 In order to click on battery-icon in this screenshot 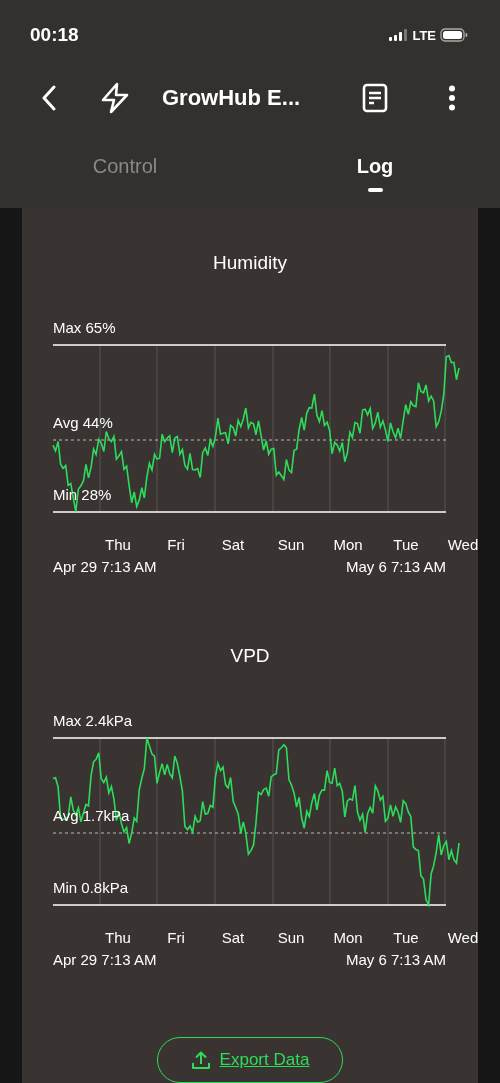, I will do `click(454, 35)`.